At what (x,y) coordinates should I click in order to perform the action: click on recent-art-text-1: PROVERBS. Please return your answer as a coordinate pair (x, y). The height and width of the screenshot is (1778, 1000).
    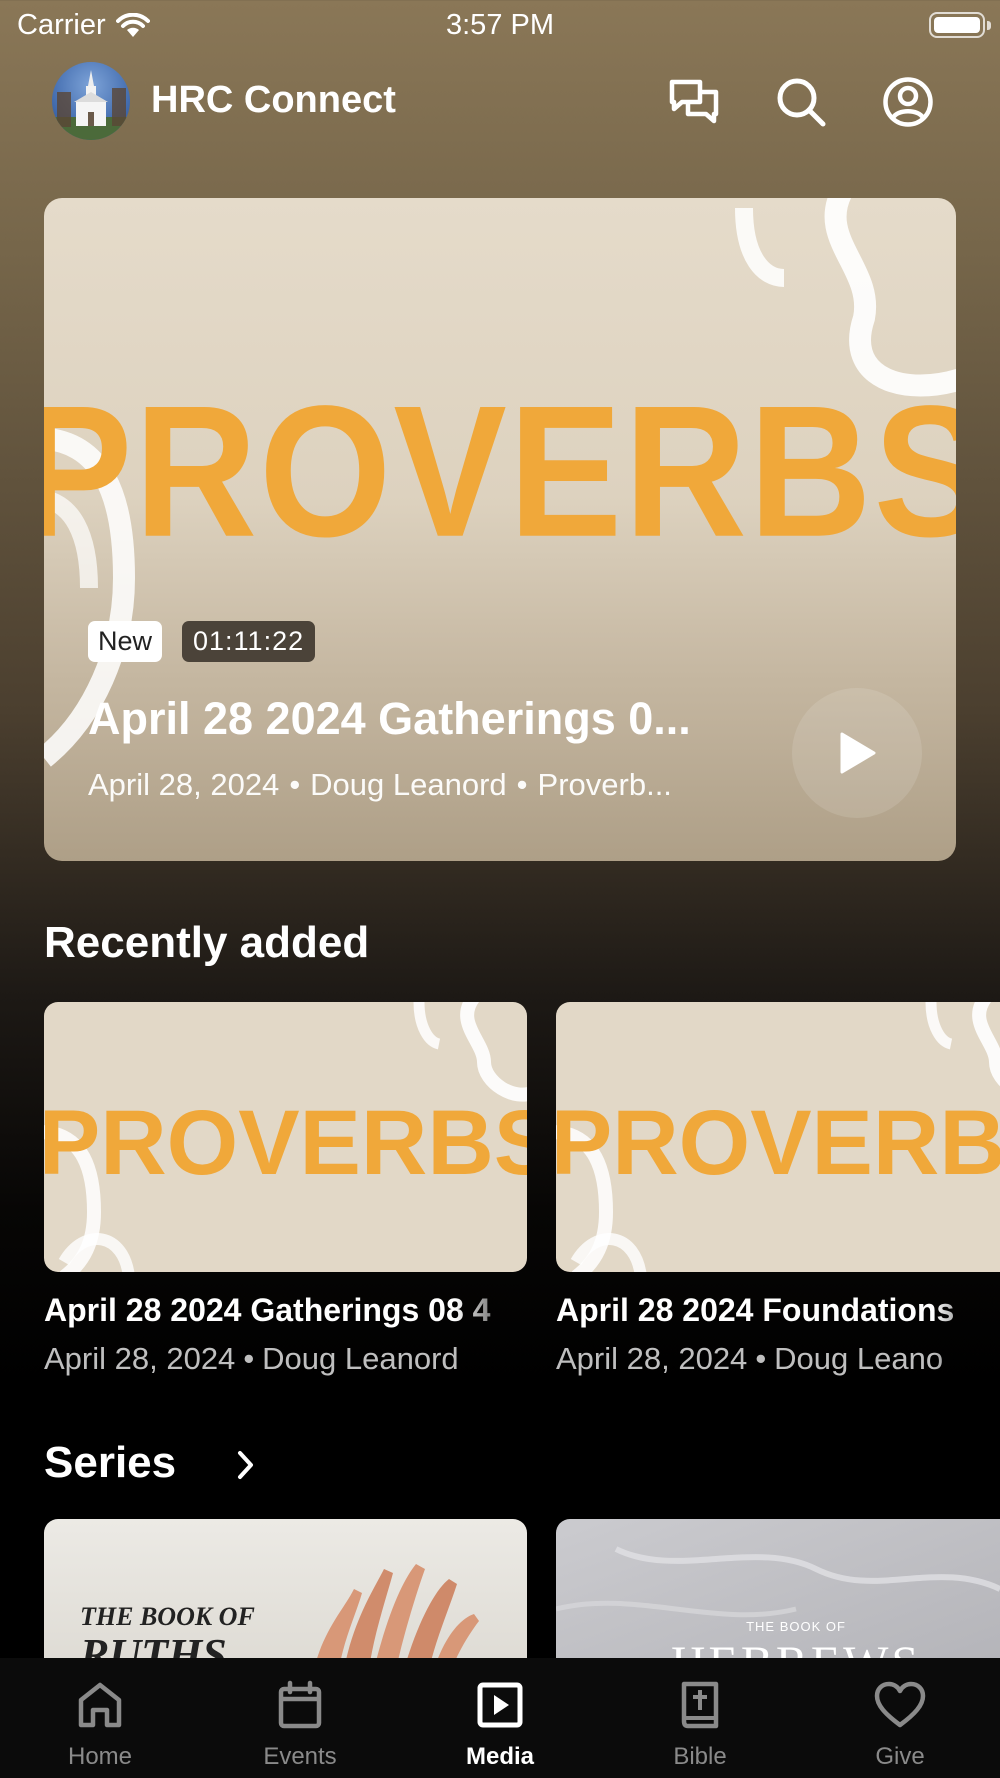
    Looking at the image, I should click on (285, 1143).